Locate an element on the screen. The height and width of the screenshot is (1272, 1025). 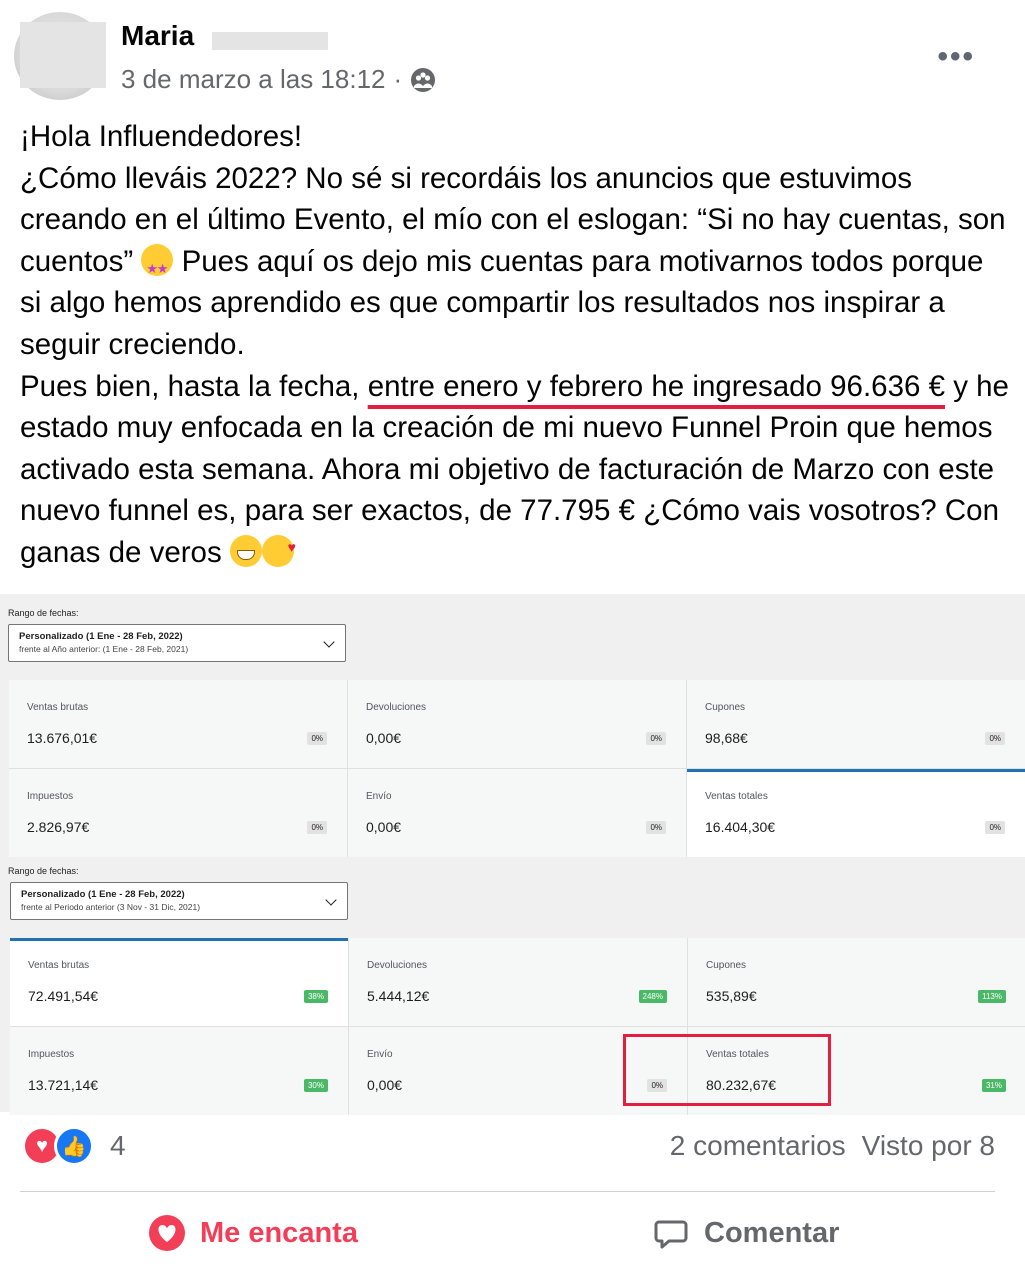
star-struck-emoji-icon is located at coordinates (157, 266).